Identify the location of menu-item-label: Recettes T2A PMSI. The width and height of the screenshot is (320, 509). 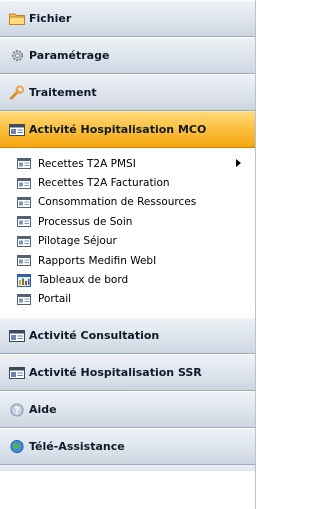
(87, 163).